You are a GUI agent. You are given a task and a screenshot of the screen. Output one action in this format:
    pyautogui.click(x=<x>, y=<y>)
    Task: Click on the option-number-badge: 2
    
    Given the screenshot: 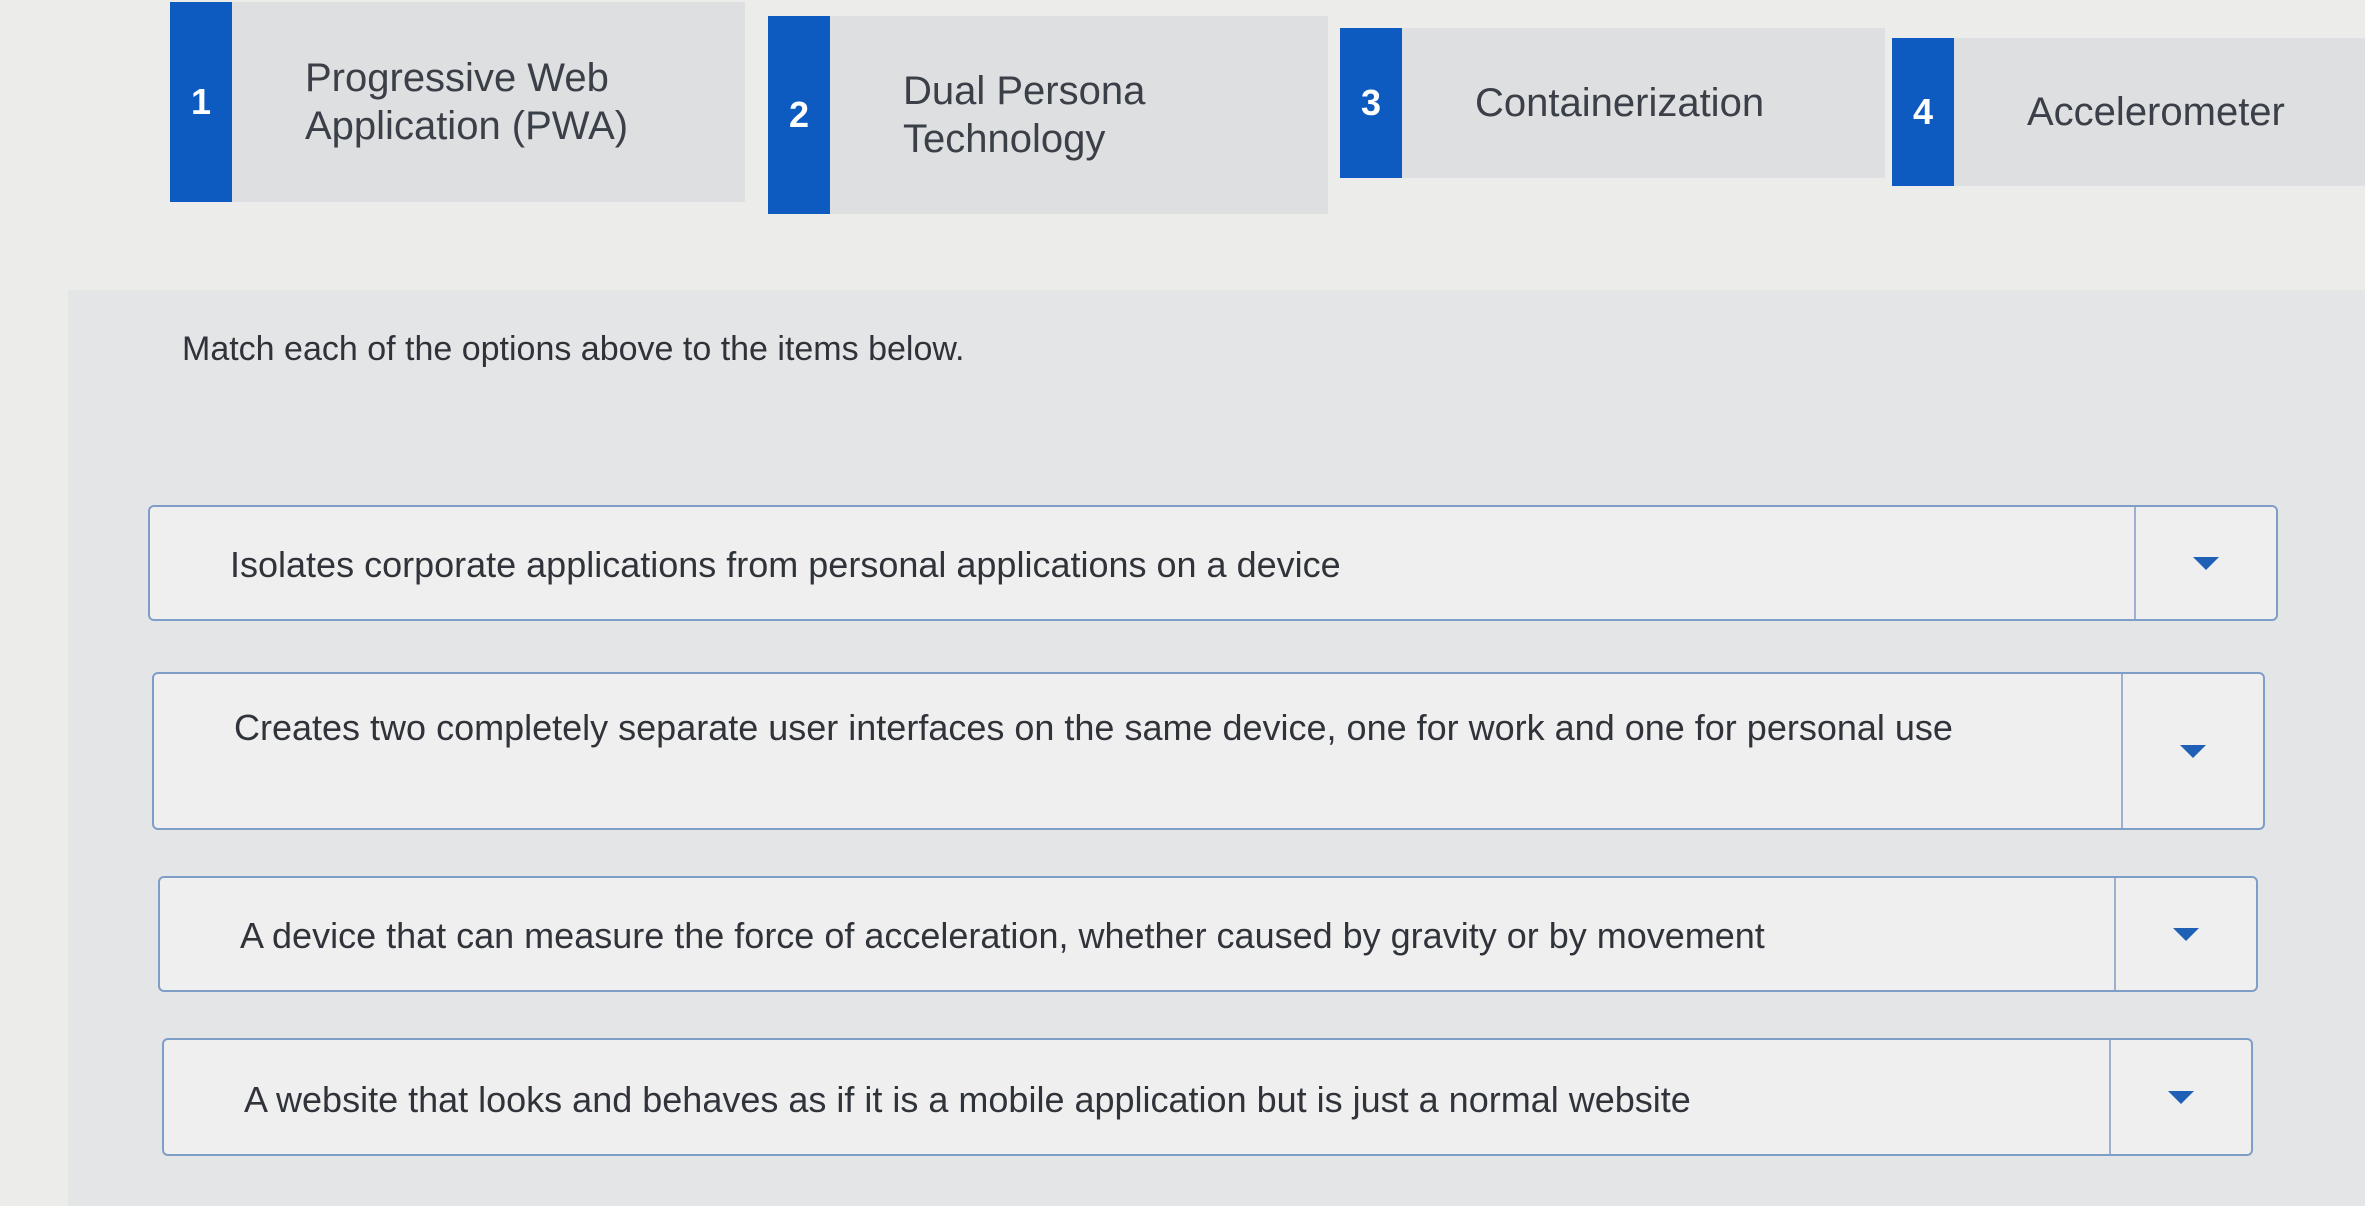 What is the action you would take?
    pyautogui.click(x=799, y=115)
    